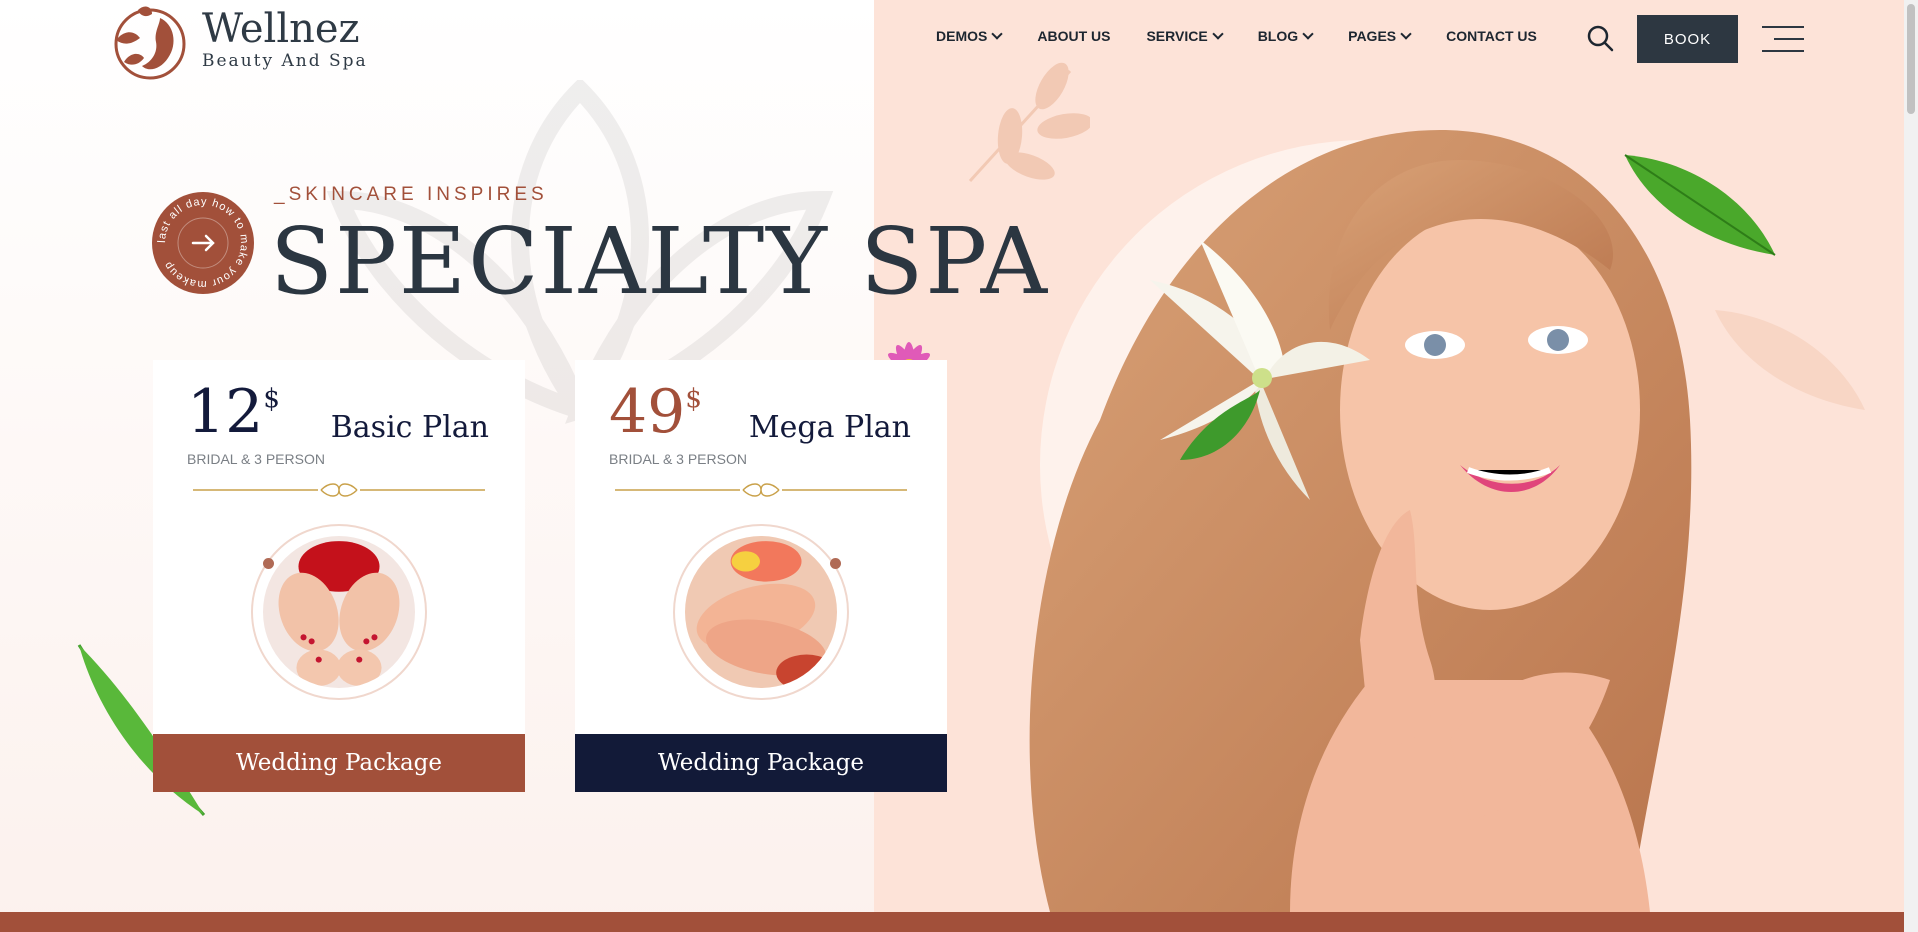 This screenshot has height=932, width=1918. I want to click on nav-label: DEMOS, so click(962, 36).